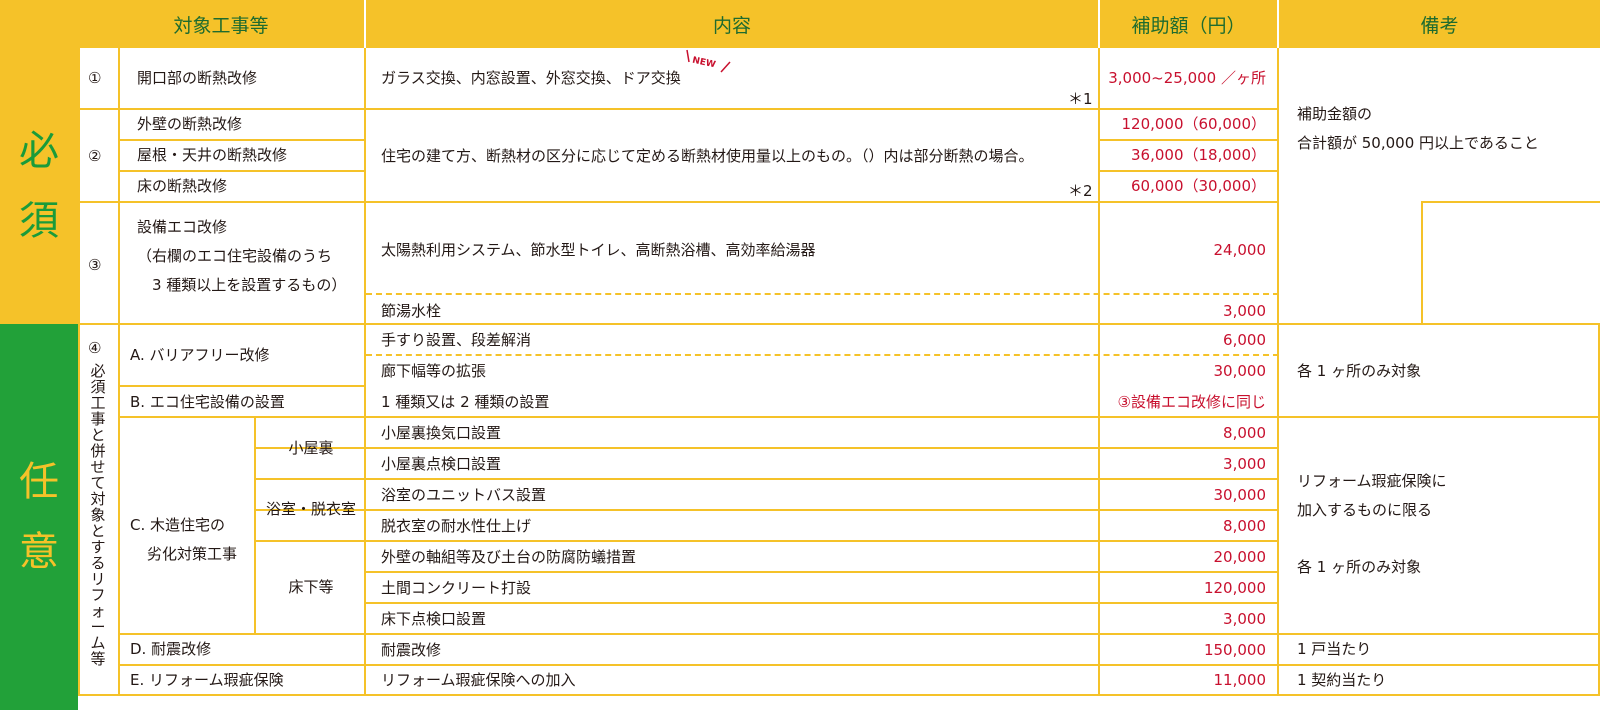 The width and height of the screenshot is (1600, 710). Describe the element at coordinates (1244, 526) in the screenshot. I see `c2-amount-2: 8,000` at that location.